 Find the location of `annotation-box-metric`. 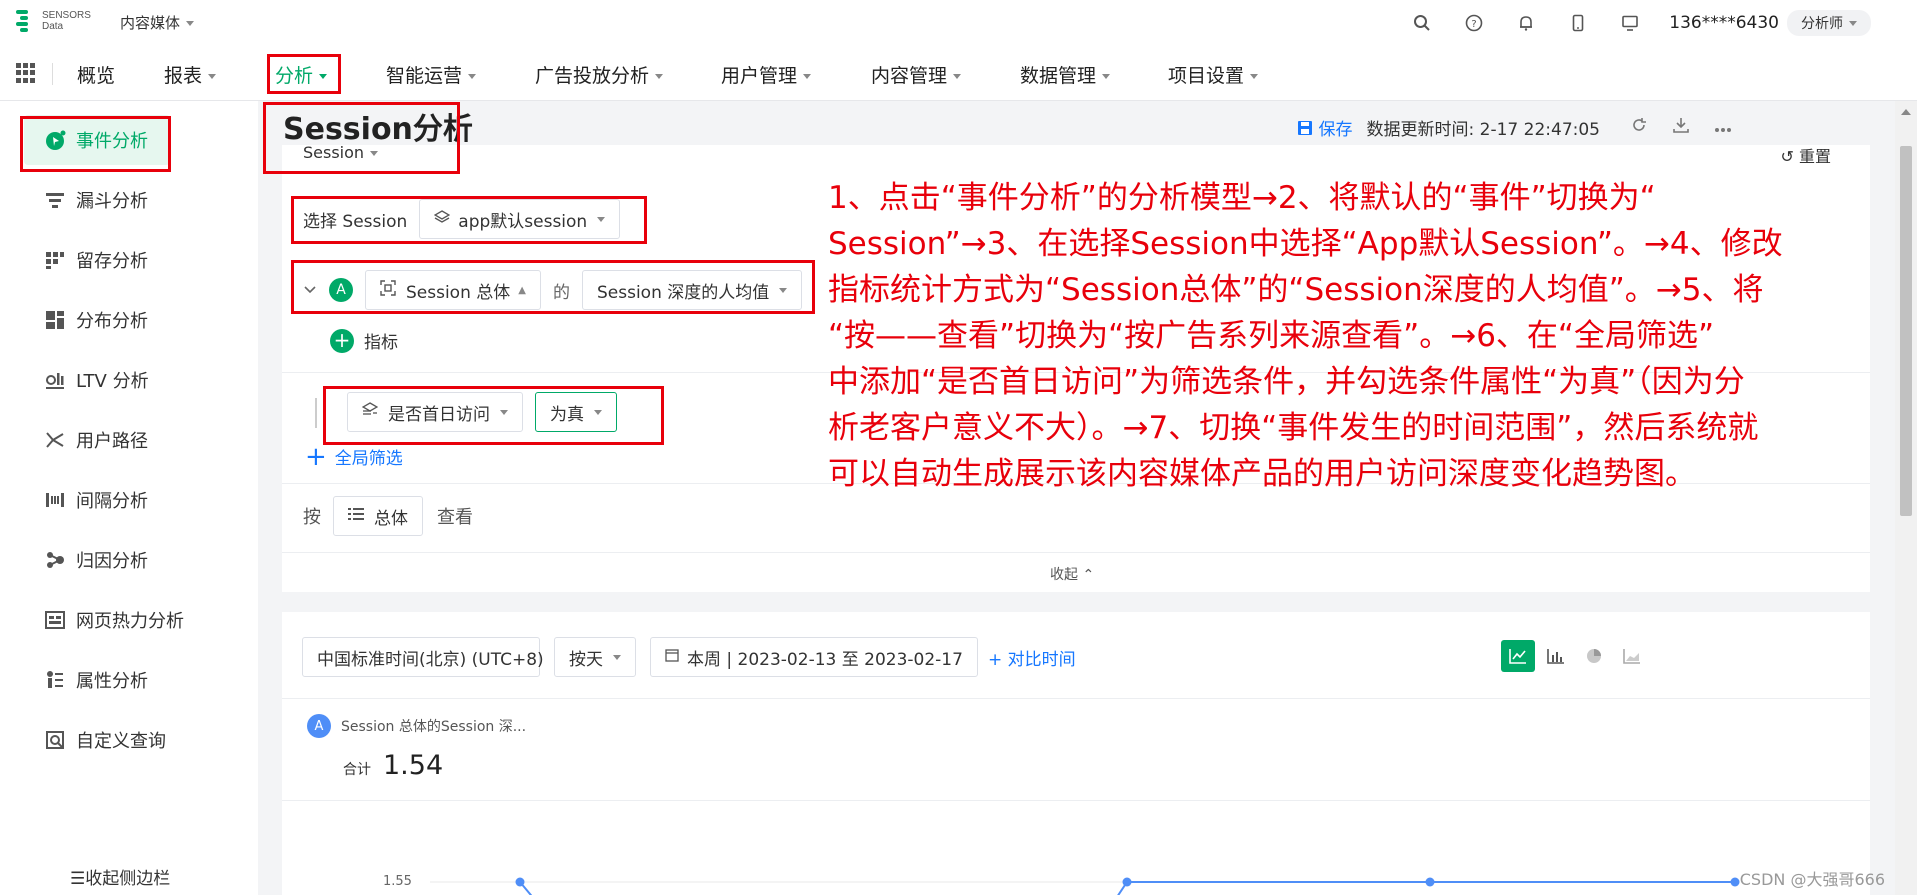

annotation-box-metric is located at coordinates (553, 287).